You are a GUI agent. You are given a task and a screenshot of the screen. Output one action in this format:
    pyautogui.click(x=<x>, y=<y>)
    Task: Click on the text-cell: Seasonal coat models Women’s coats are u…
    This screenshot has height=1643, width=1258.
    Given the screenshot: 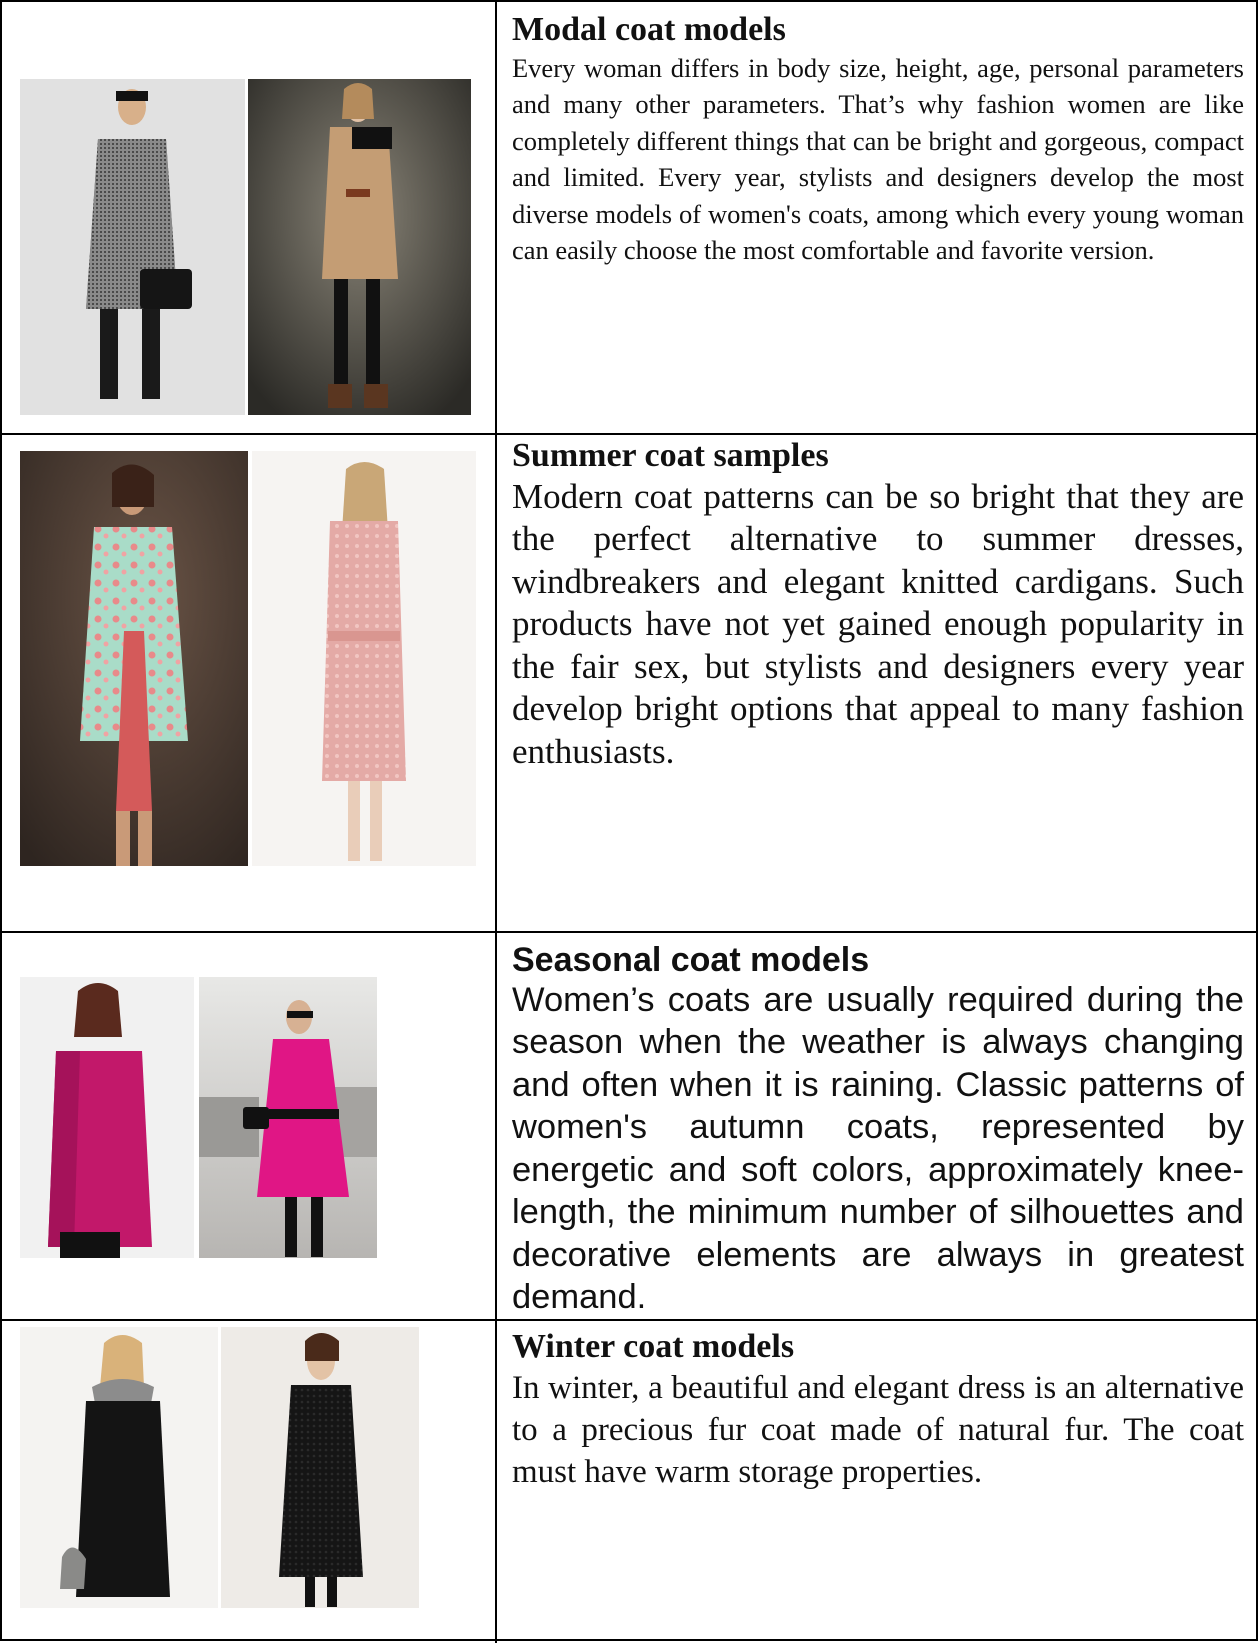 What is the action you would take?
    pyautogui.click(x=878, y=1126)
    